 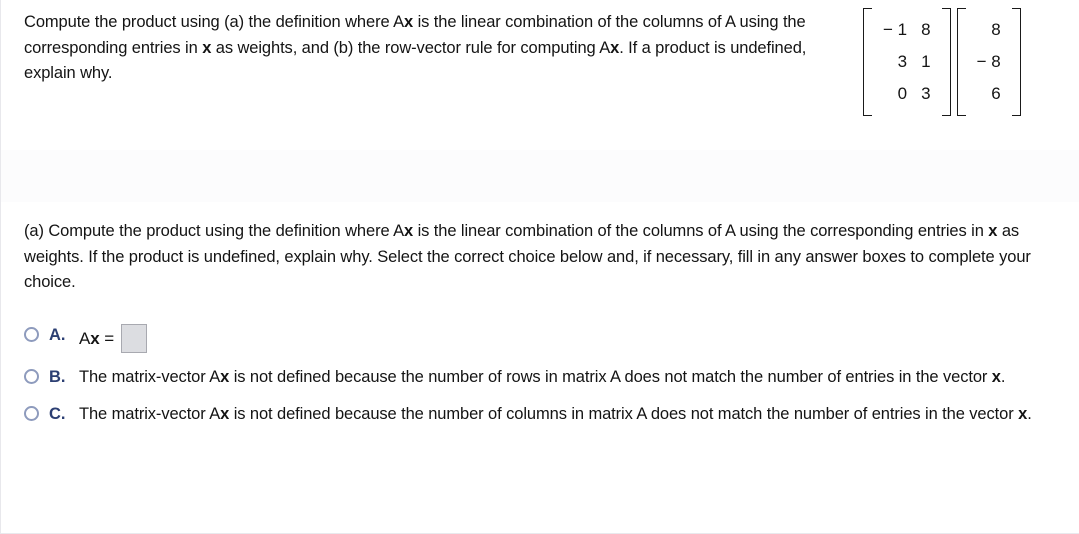 I want to click on vector-x-grid: 8 − 8 6, so click(x=989, y=62).